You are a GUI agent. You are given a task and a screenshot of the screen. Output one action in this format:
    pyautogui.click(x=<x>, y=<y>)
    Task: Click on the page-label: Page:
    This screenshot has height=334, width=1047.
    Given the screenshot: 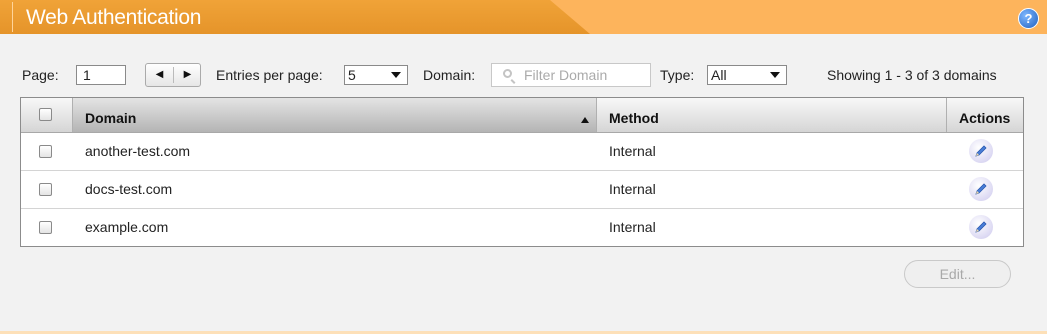 What is the action you would take?
    pyautogui.click(x=40, y=75)
    